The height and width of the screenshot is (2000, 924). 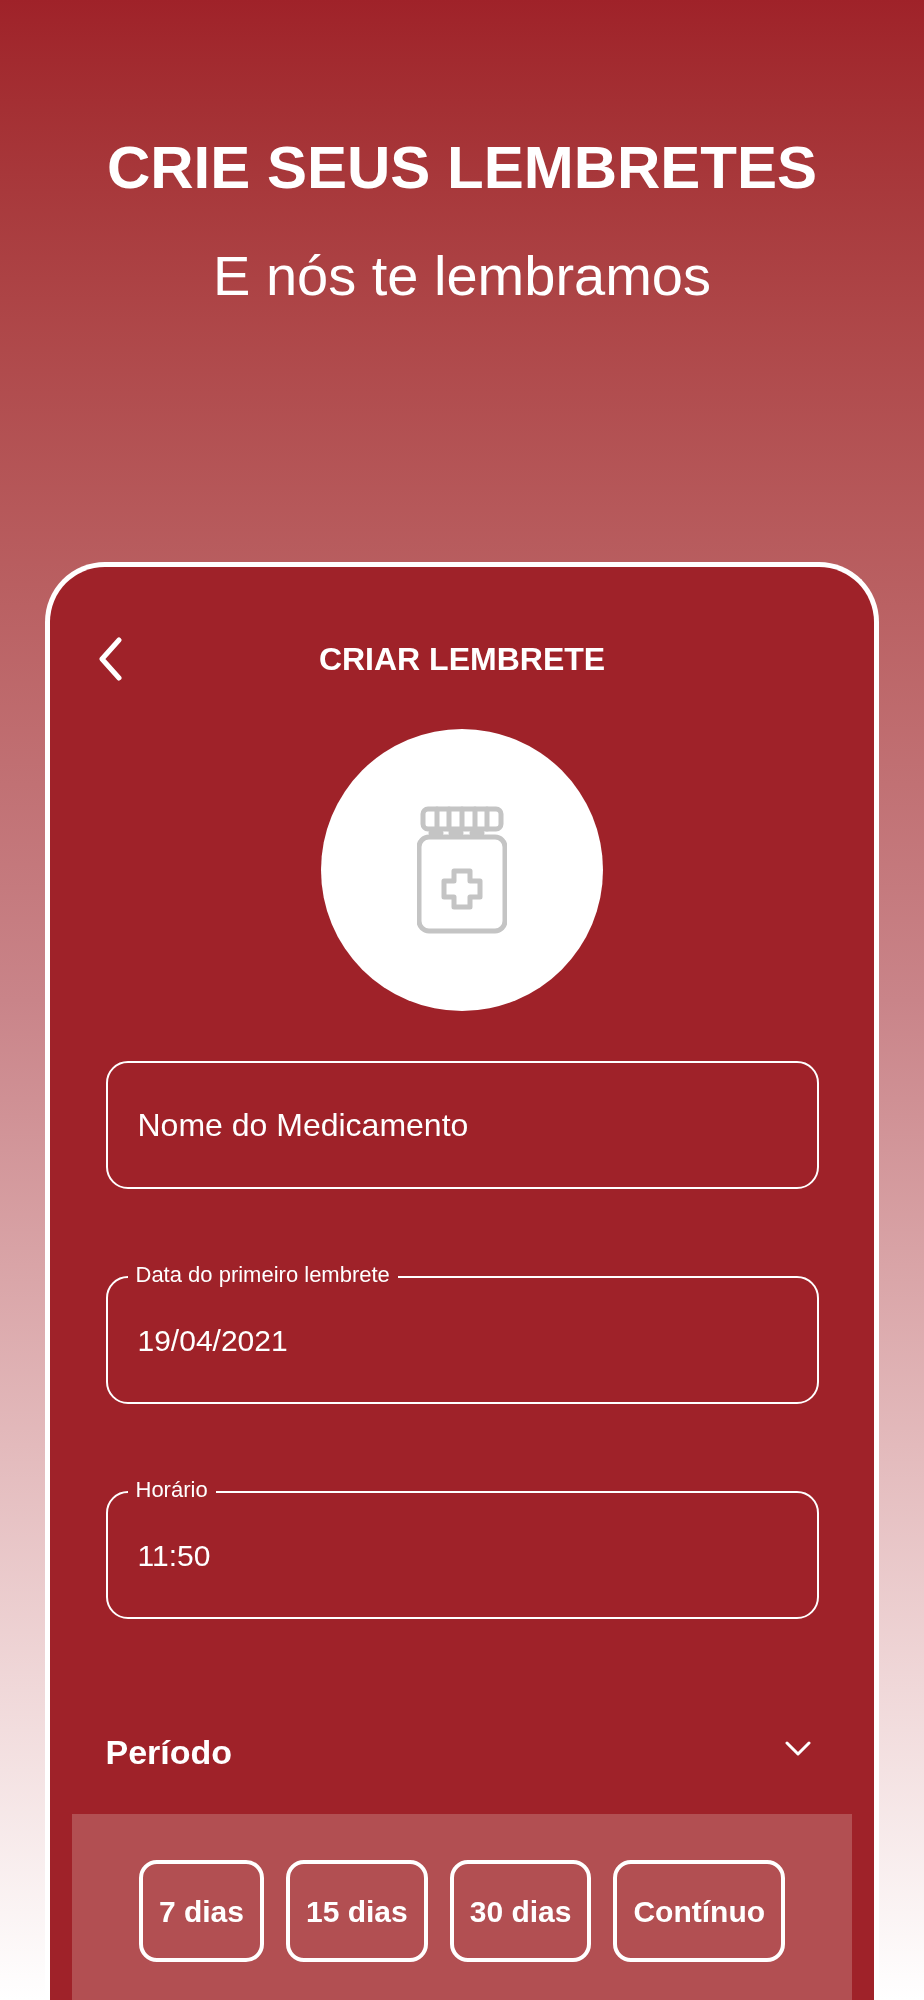 I want to click on input-field: Nome do Medicamento, so click(x=462, y=1125).